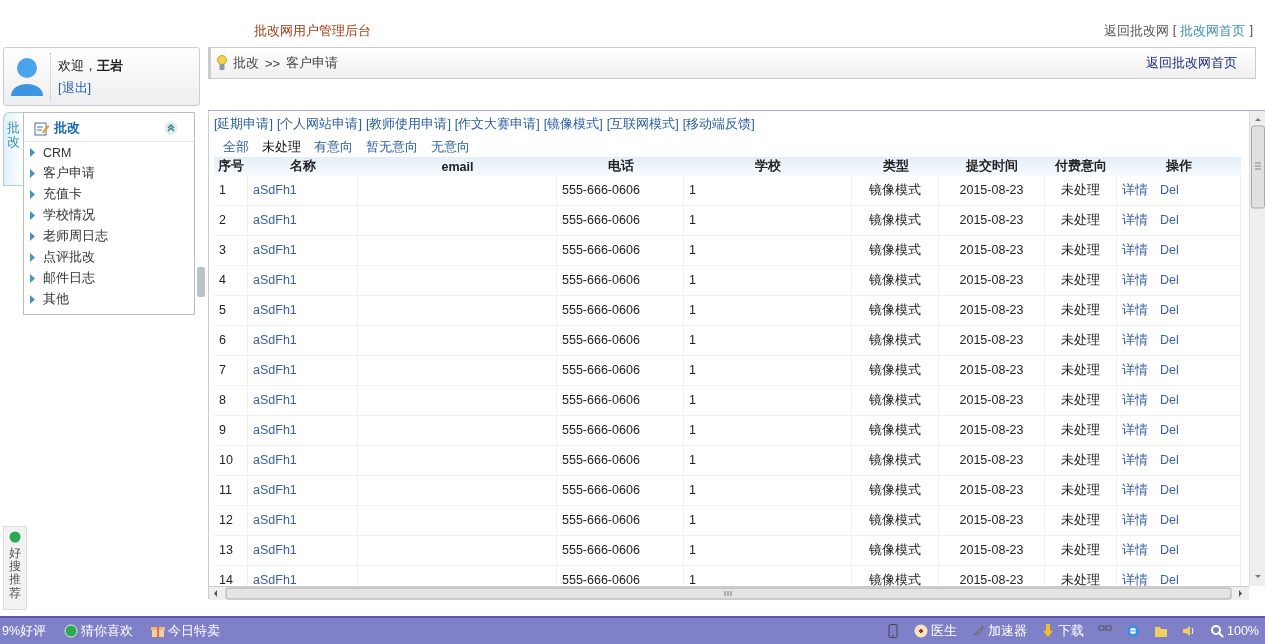  What do you see at coordinates (56, 299) in the screenshot?
I see `nav-item: 其他` at bounding box center [56, 299].